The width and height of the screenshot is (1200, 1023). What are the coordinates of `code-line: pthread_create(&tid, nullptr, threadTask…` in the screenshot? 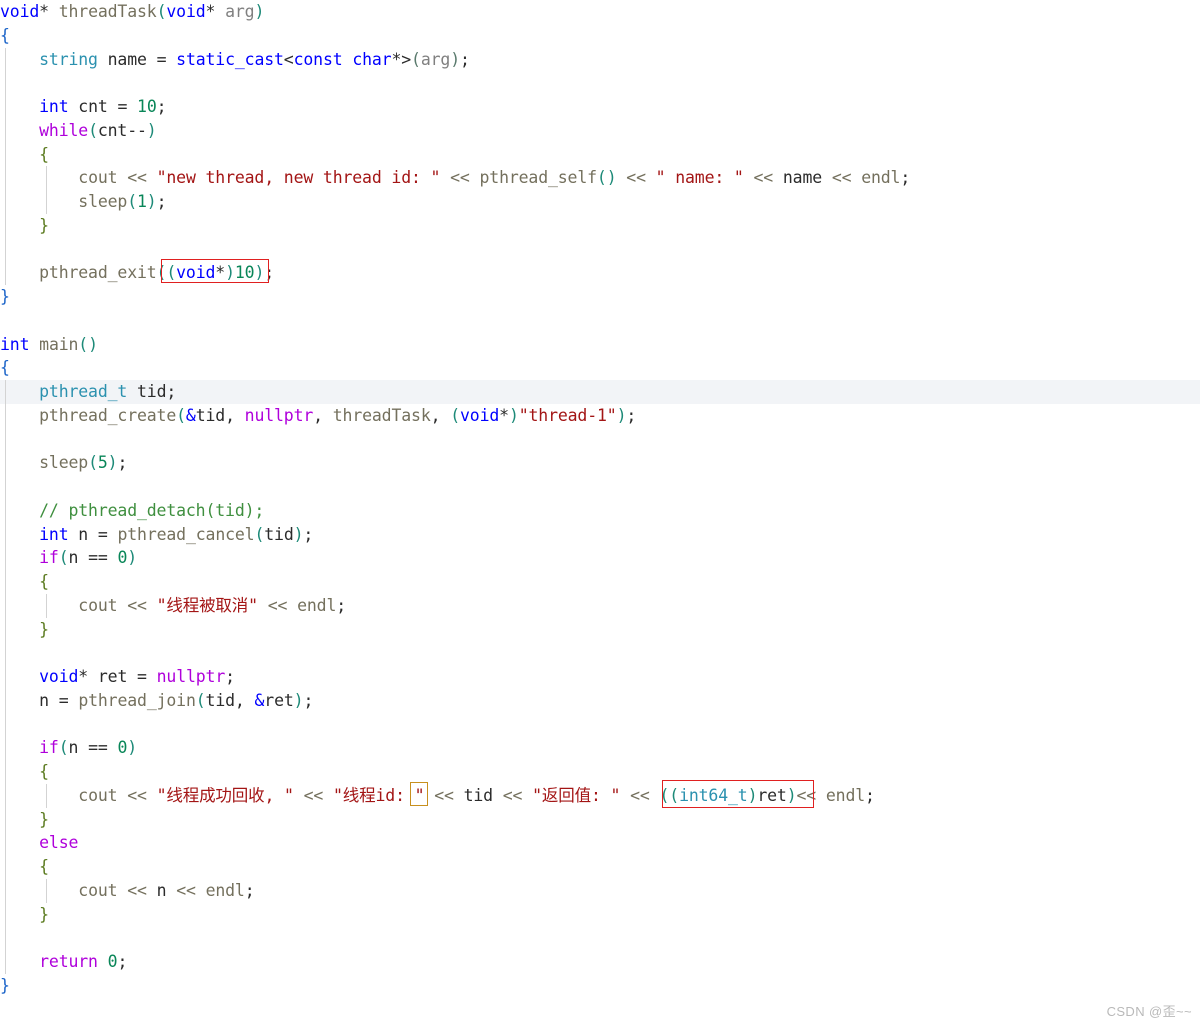 It's located at (600, 415).